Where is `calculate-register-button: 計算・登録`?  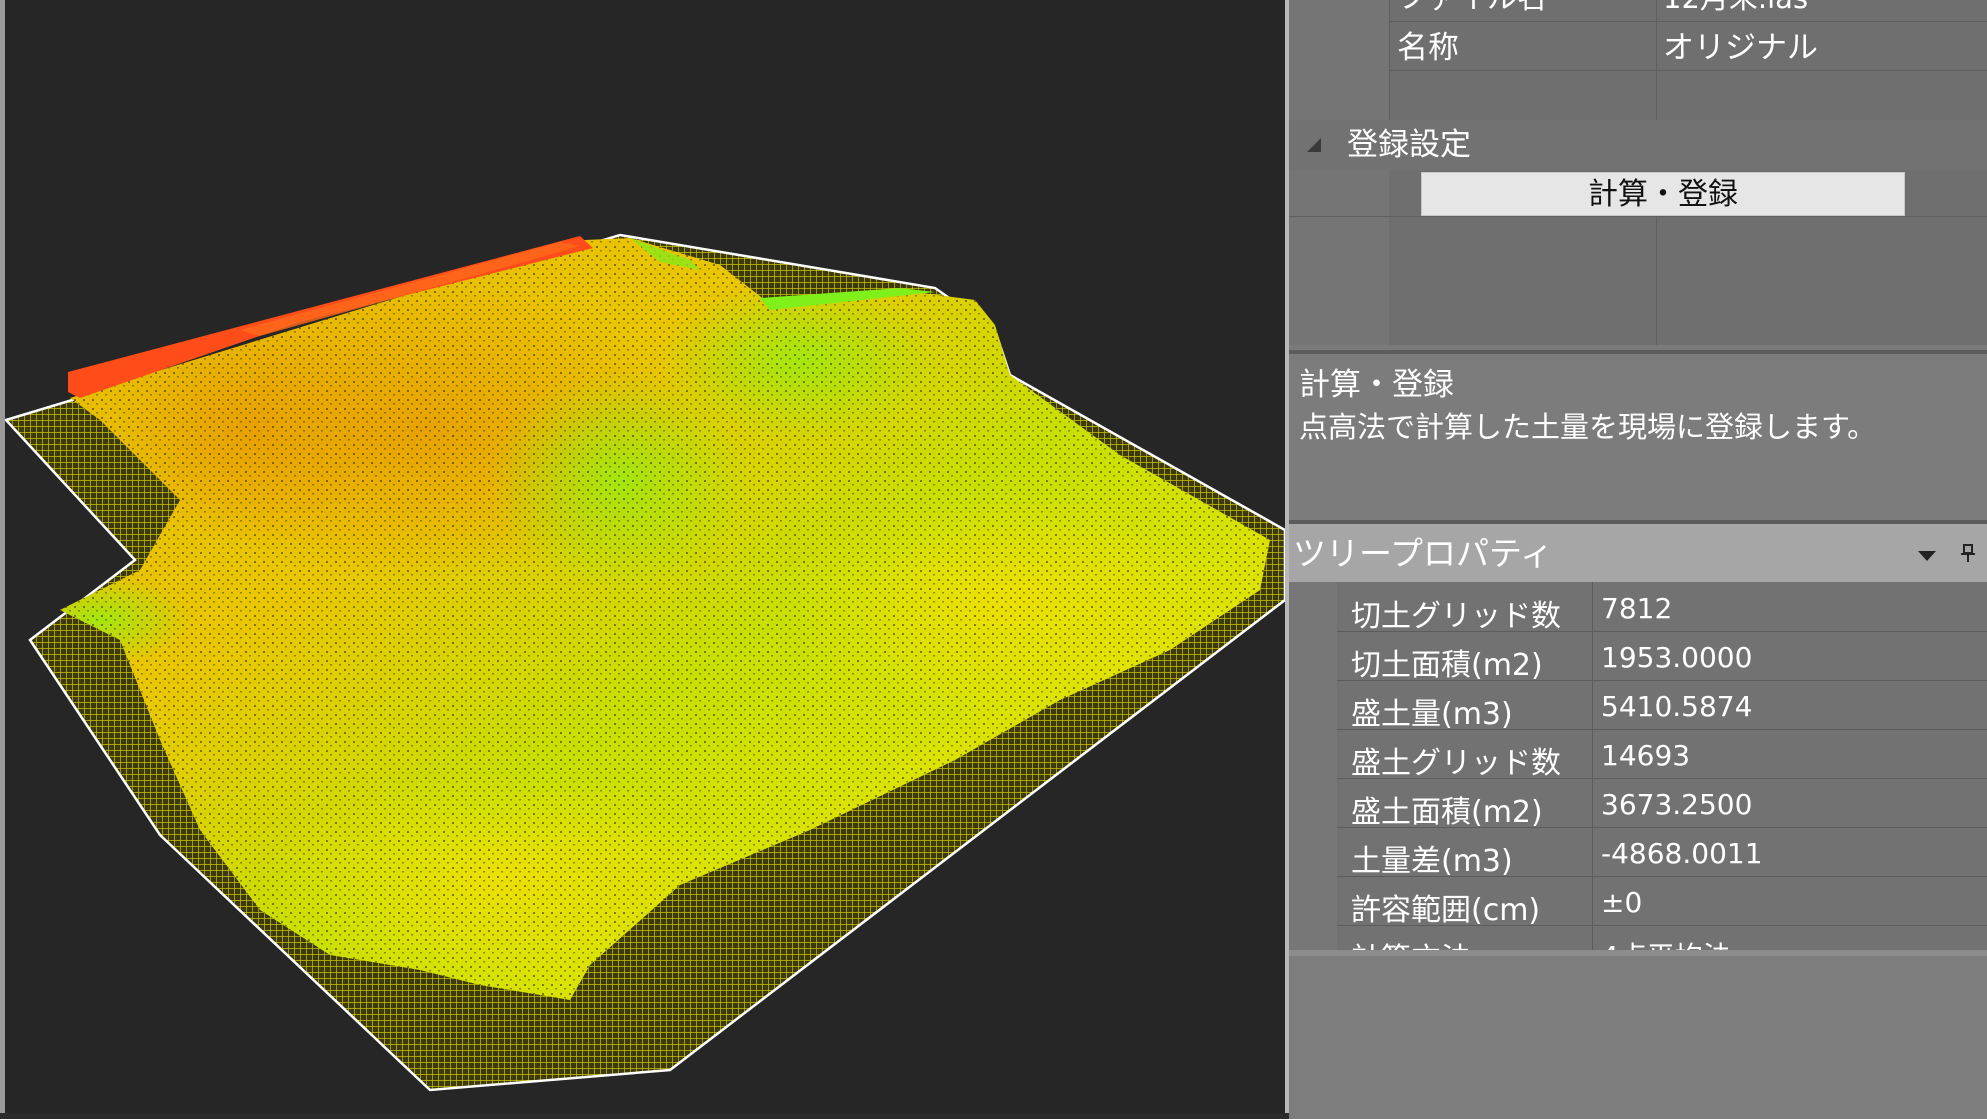 calculate-register-button: 計算・登録 is located at coordinates (1663, 194).